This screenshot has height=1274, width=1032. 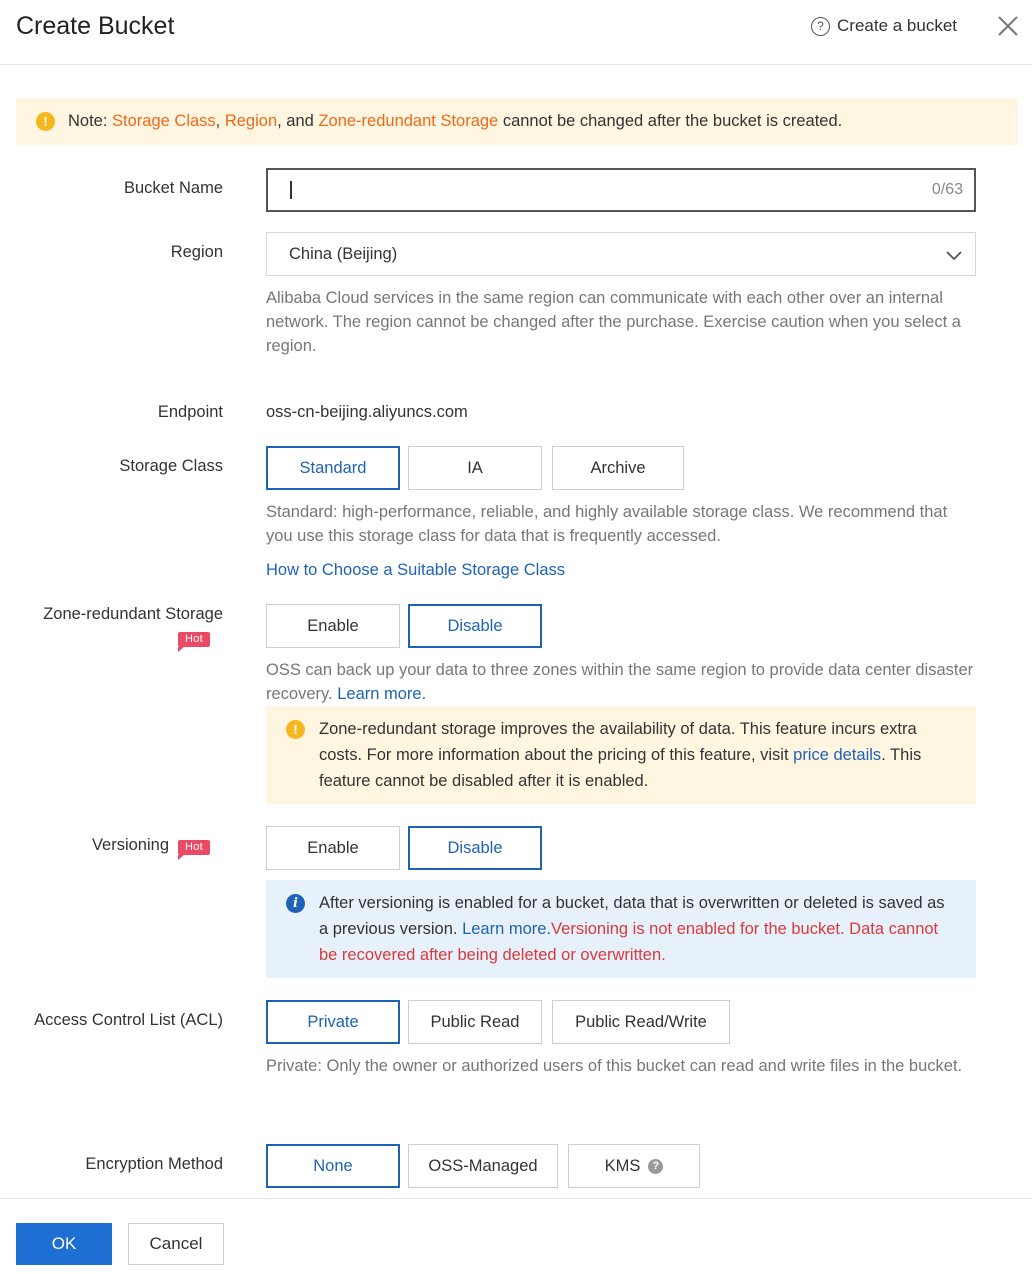 What do you see at coordinates (622, 1165) in the screenshot?
I see `kms-label: KMS` at bounding box center [622, 1165].